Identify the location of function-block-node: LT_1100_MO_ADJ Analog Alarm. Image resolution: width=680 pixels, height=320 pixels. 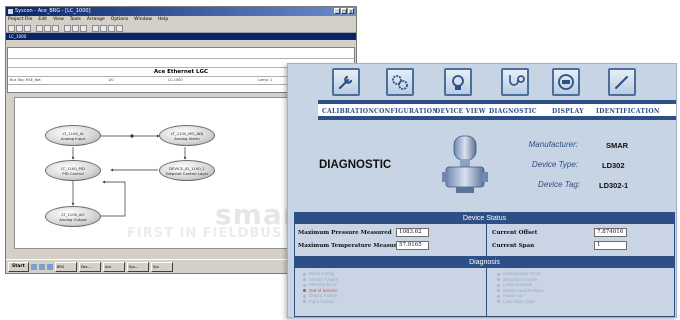
(187, 135).